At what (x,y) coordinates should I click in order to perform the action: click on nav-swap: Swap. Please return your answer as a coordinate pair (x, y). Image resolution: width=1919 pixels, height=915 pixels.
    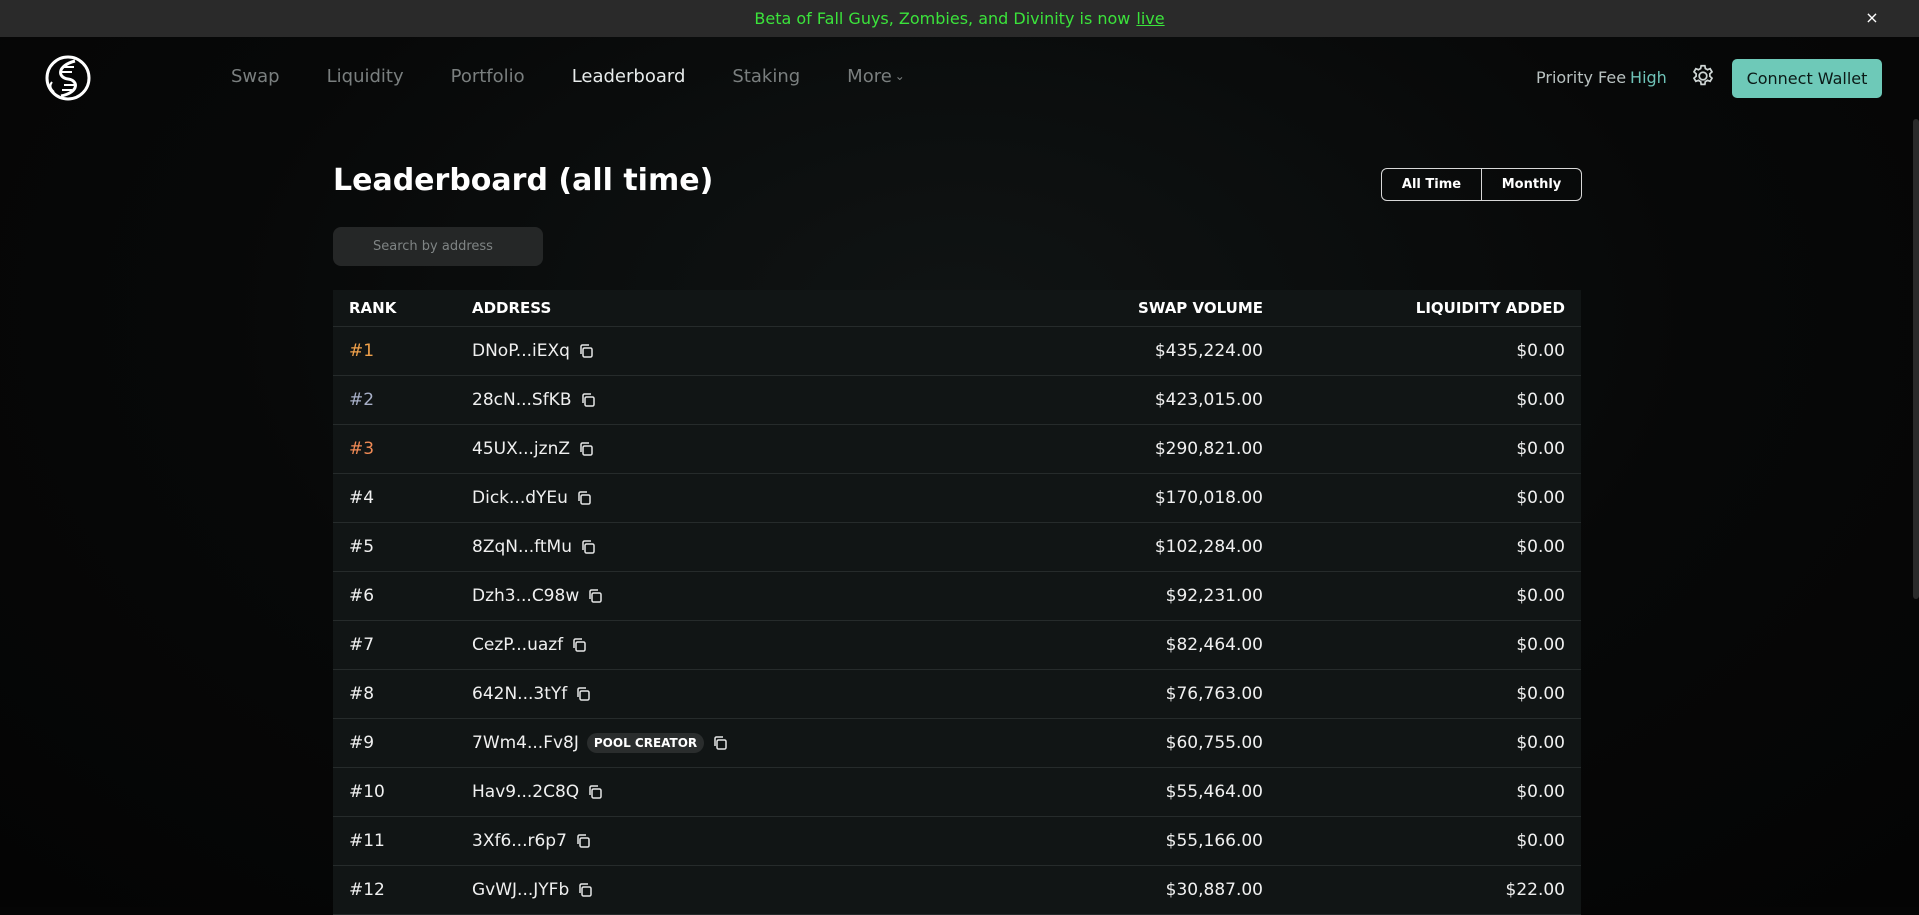
    Looking at the image, I should click on (255, 76).